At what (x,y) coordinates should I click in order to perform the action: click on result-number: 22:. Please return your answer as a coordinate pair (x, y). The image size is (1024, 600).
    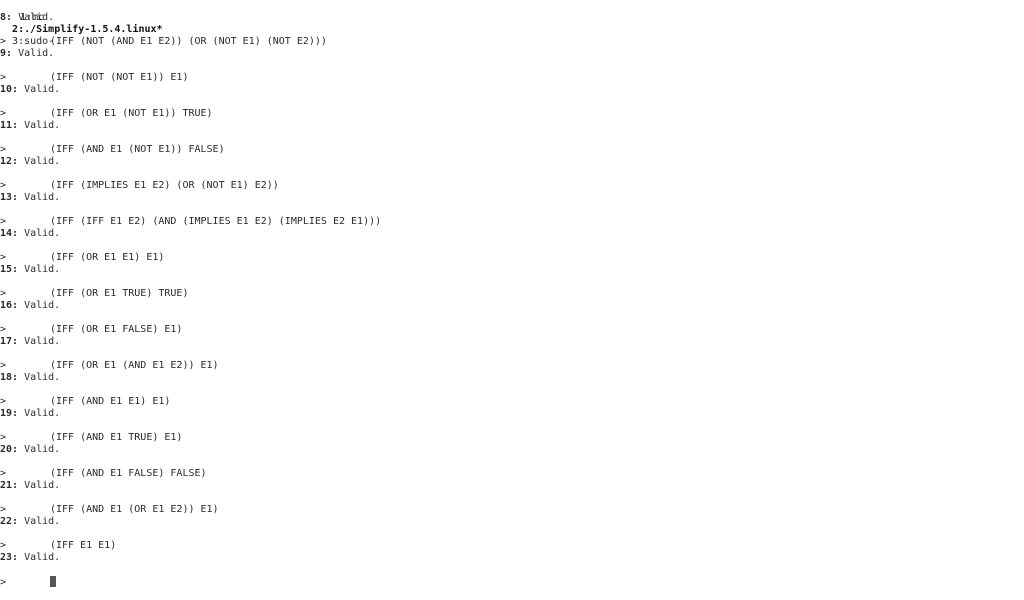
    Looking at the image, I should click on (9, 521).